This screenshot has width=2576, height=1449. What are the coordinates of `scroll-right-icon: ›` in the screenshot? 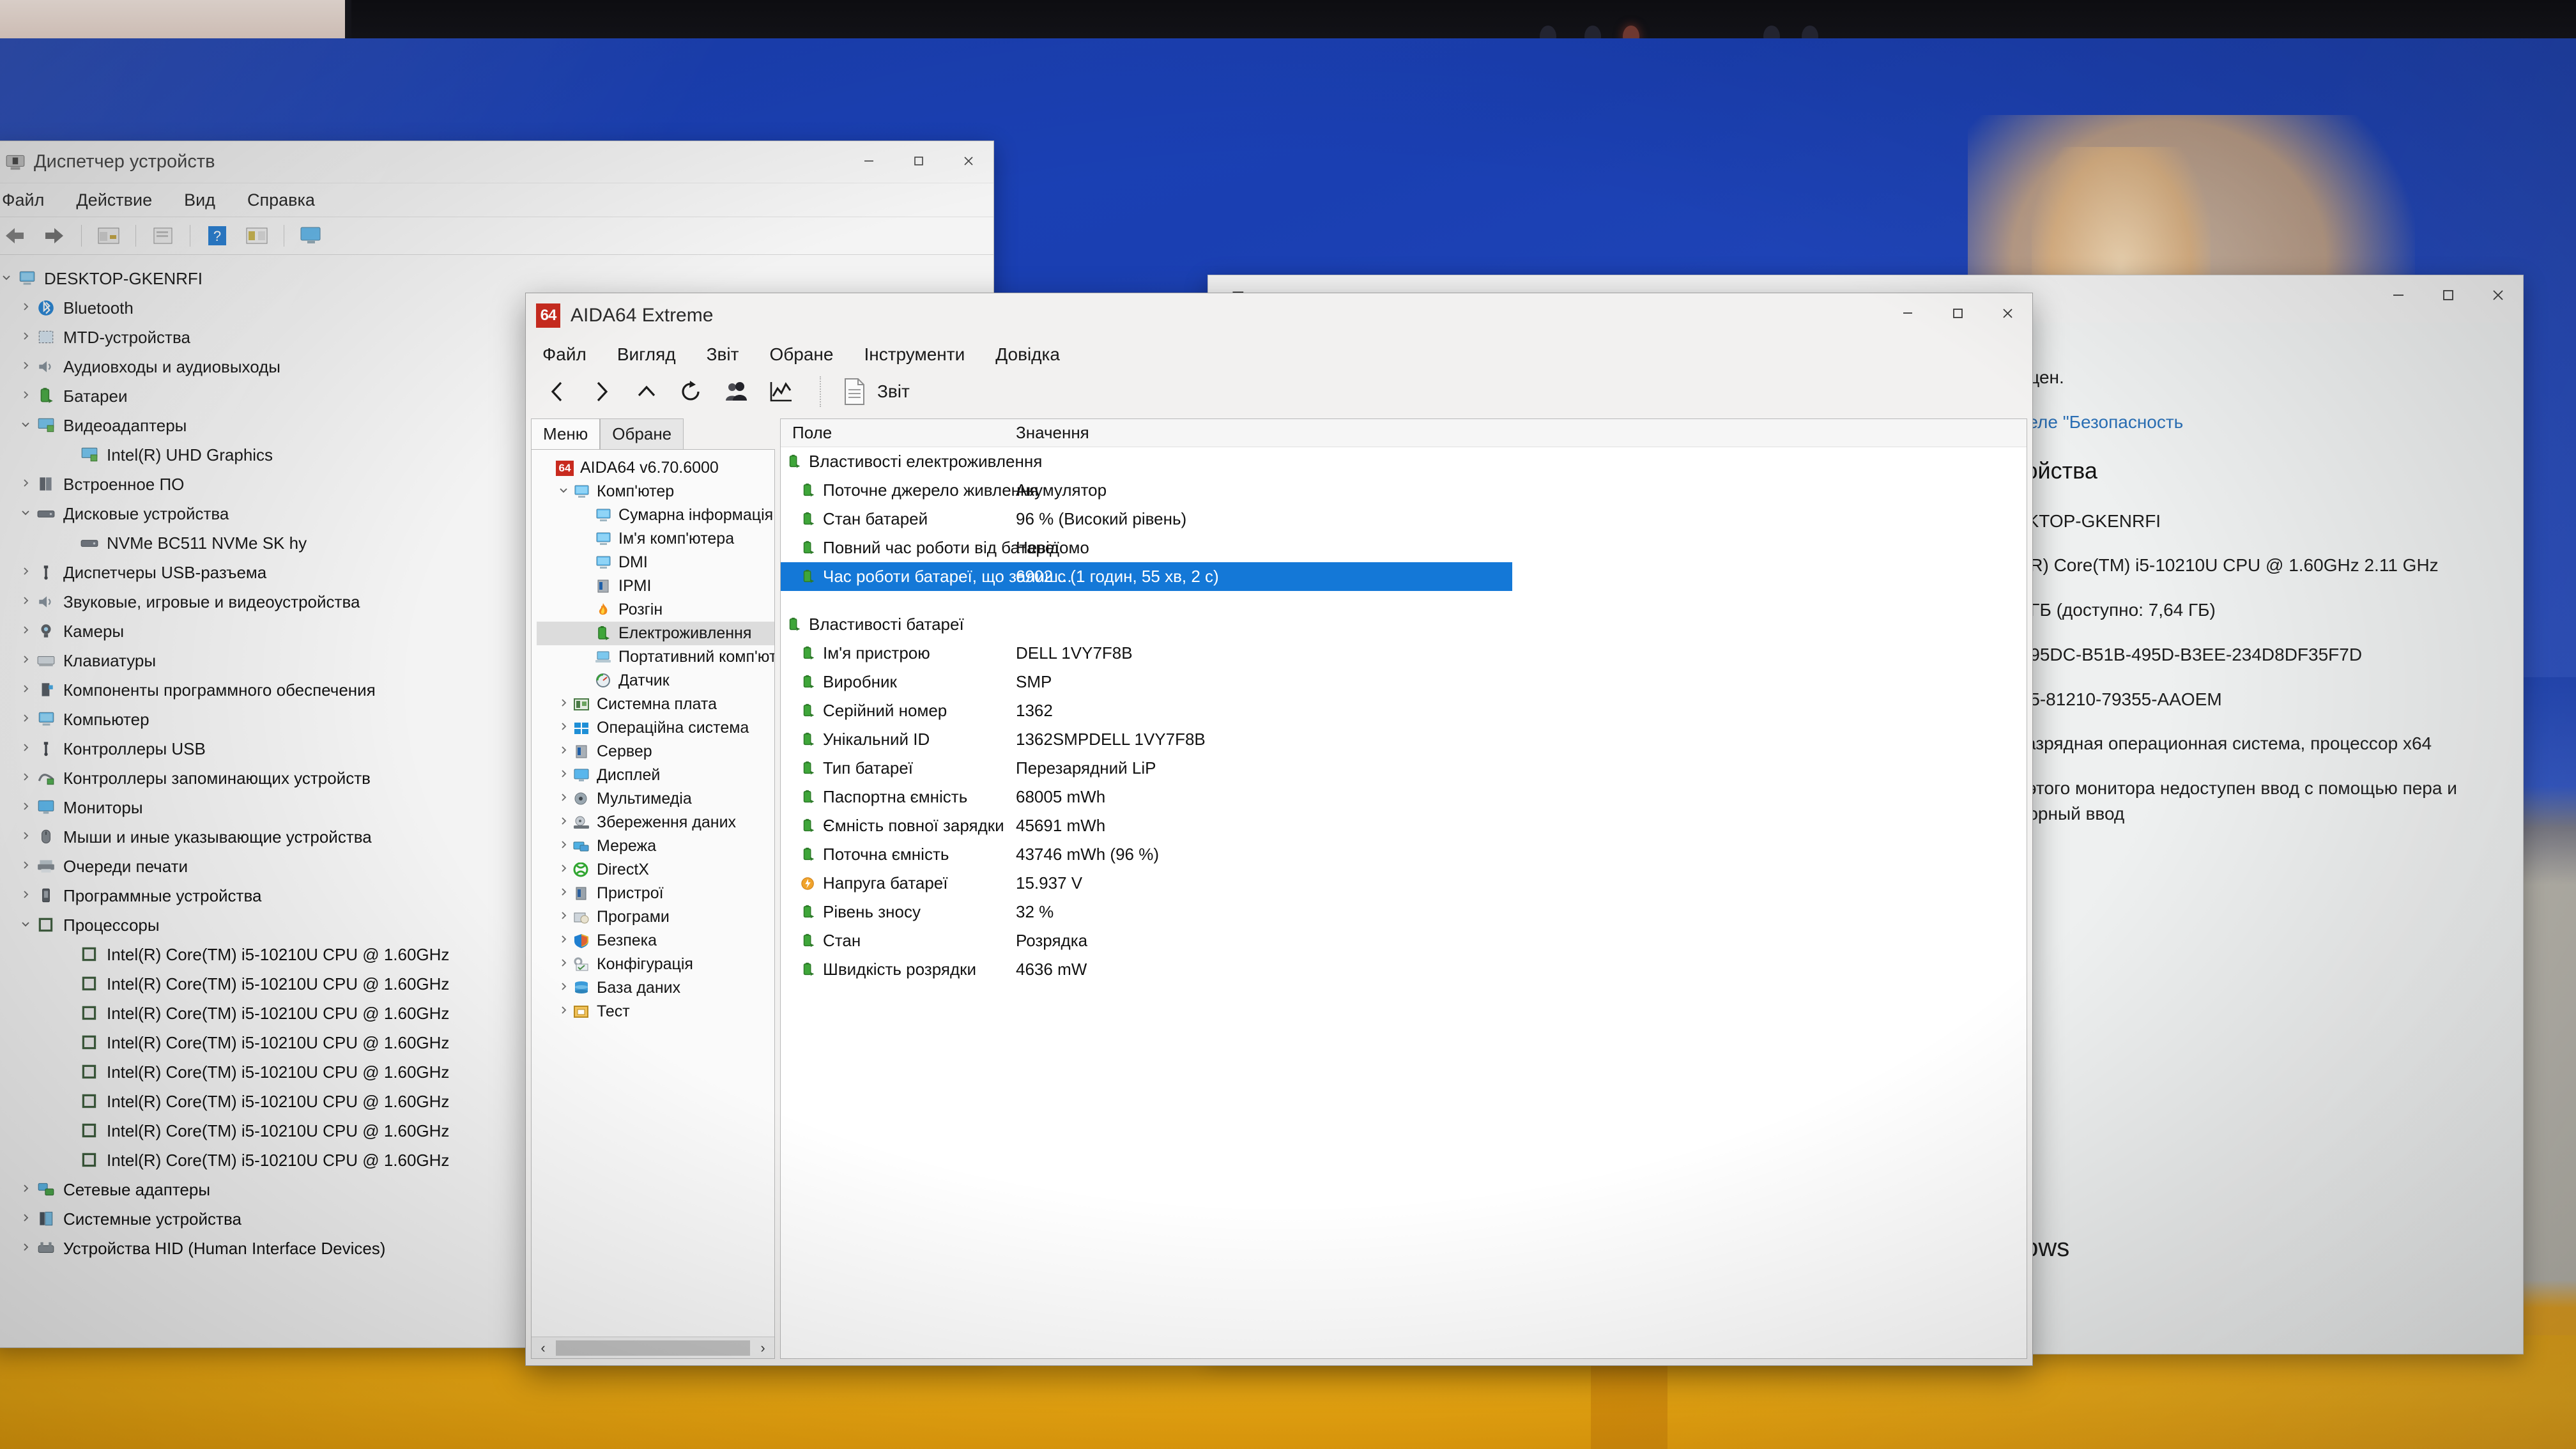 It's located at (762, 1348).